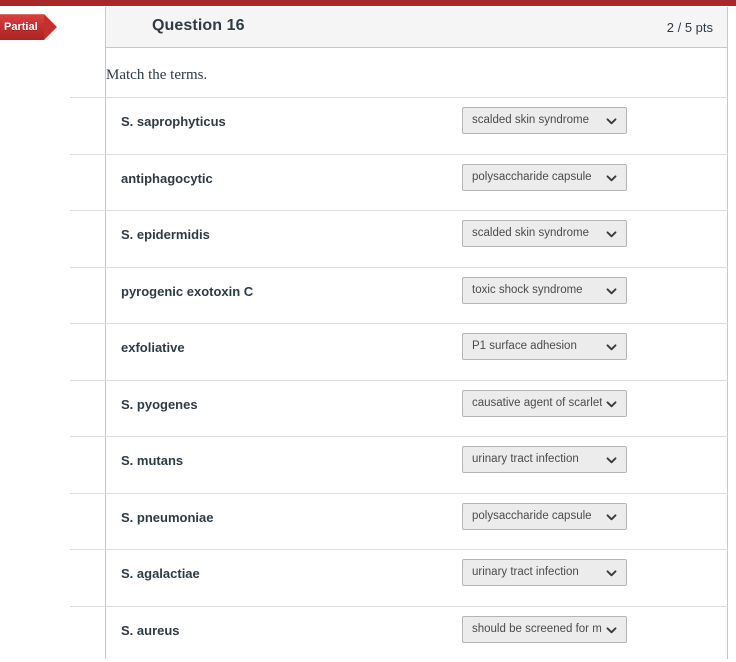 This screenshot has height=662, width=736. Describe the element at coordinates (173, 121) in the screenshot. I see `match-term-label: S. saprophyticus` at that location.